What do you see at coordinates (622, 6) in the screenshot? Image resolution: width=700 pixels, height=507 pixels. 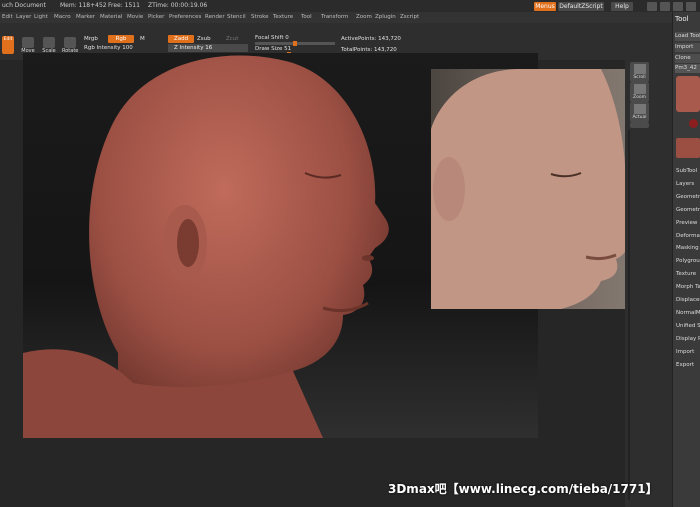 I see `help-button: Help` at bounding box center [622, 6].